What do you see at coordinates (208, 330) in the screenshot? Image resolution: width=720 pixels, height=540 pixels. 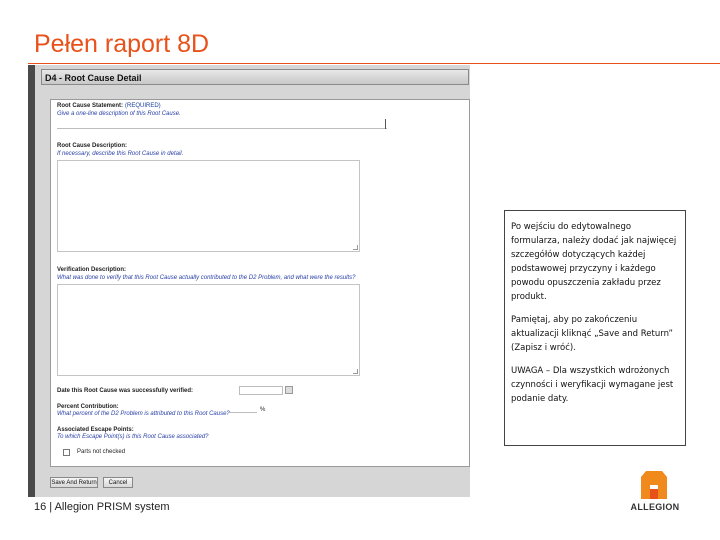 I see `verification-textarea` at bounding box center [208, 330].